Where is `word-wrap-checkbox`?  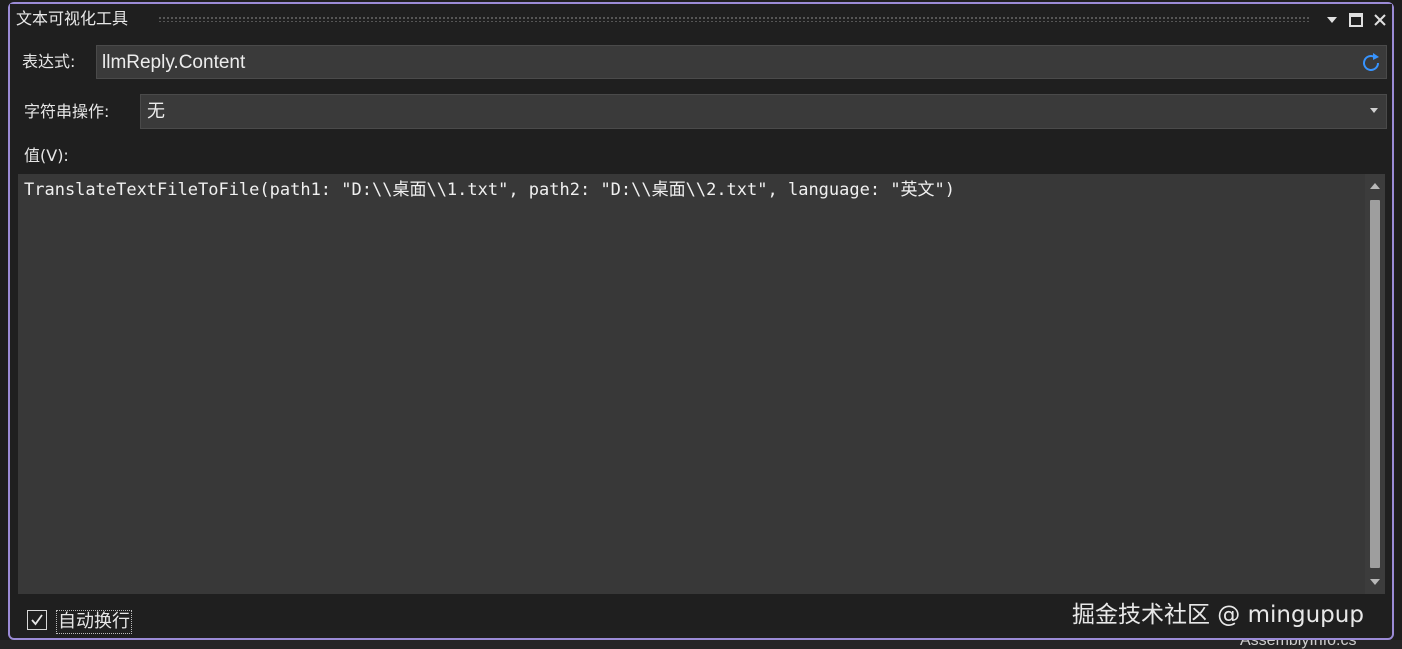
word-wrap-checkbox is located at coordinates (37, 620).